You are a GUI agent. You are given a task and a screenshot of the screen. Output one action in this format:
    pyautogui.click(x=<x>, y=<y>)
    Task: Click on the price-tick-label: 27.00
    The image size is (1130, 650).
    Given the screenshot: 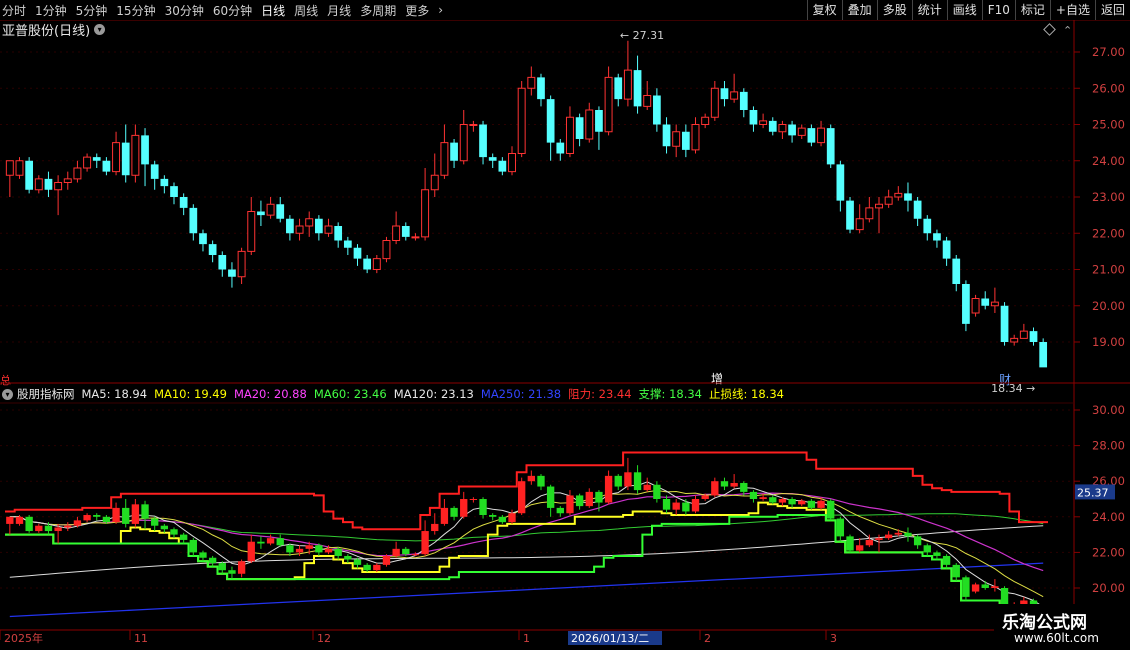 What is the action you would take?
    pyautogui.click(x=1108, y=52)
    